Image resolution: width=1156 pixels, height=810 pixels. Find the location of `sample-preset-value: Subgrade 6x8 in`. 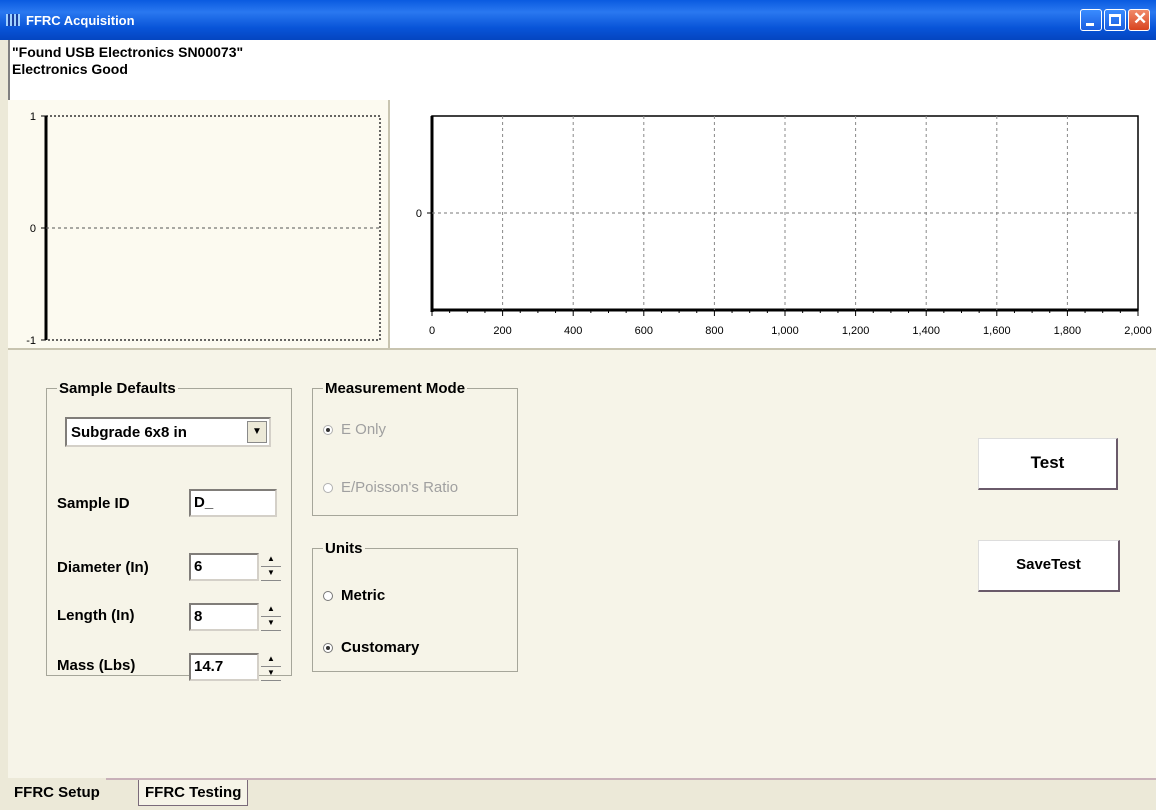

sample-preset-value: Subgrade 6x8 in is located at coordinates (129, 432).